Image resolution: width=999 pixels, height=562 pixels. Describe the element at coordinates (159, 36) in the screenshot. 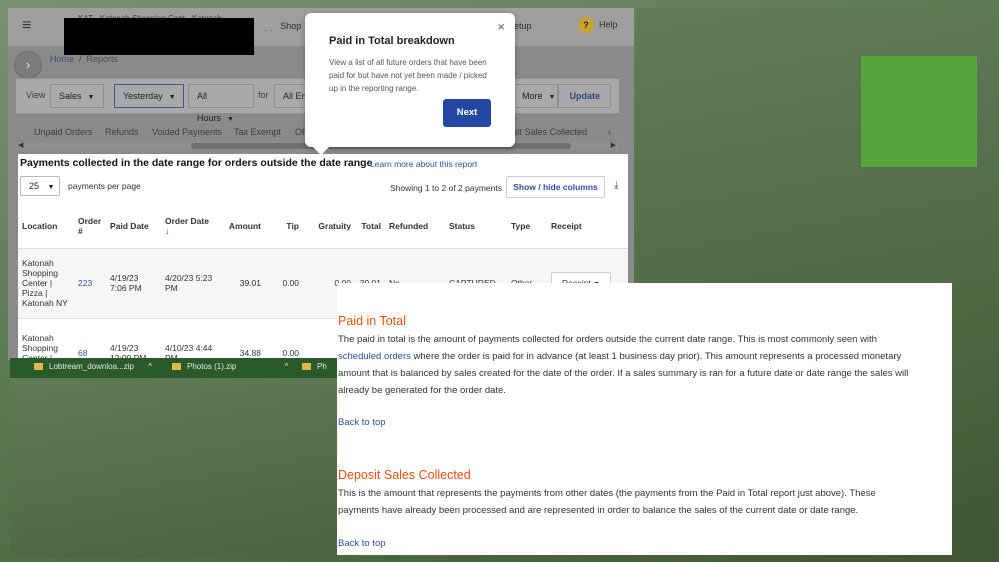

I see `redacted-block` at that location.